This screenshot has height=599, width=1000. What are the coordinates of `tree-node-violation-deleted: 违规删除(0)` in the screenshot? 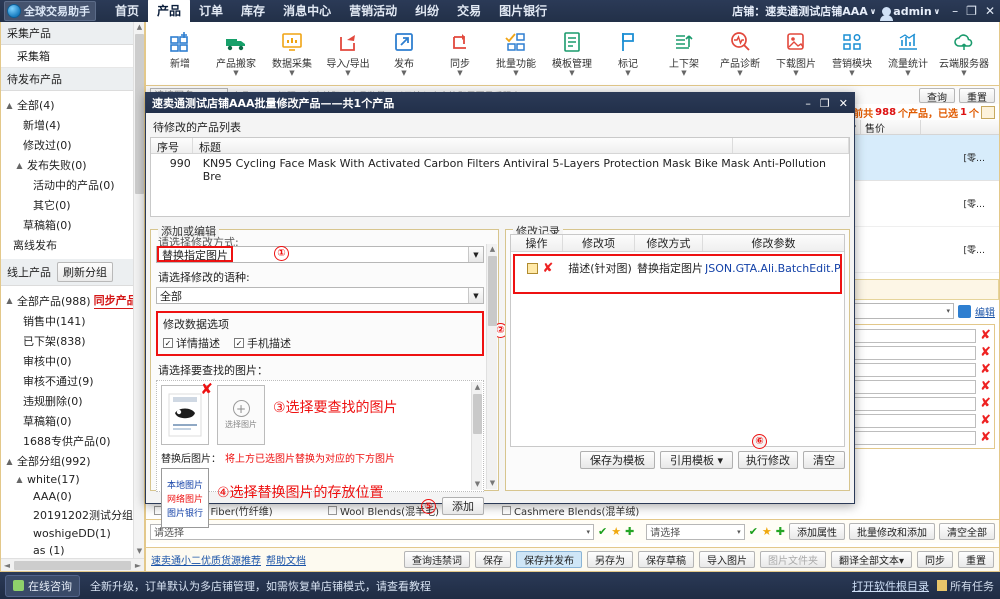 It's located at (72, 401).